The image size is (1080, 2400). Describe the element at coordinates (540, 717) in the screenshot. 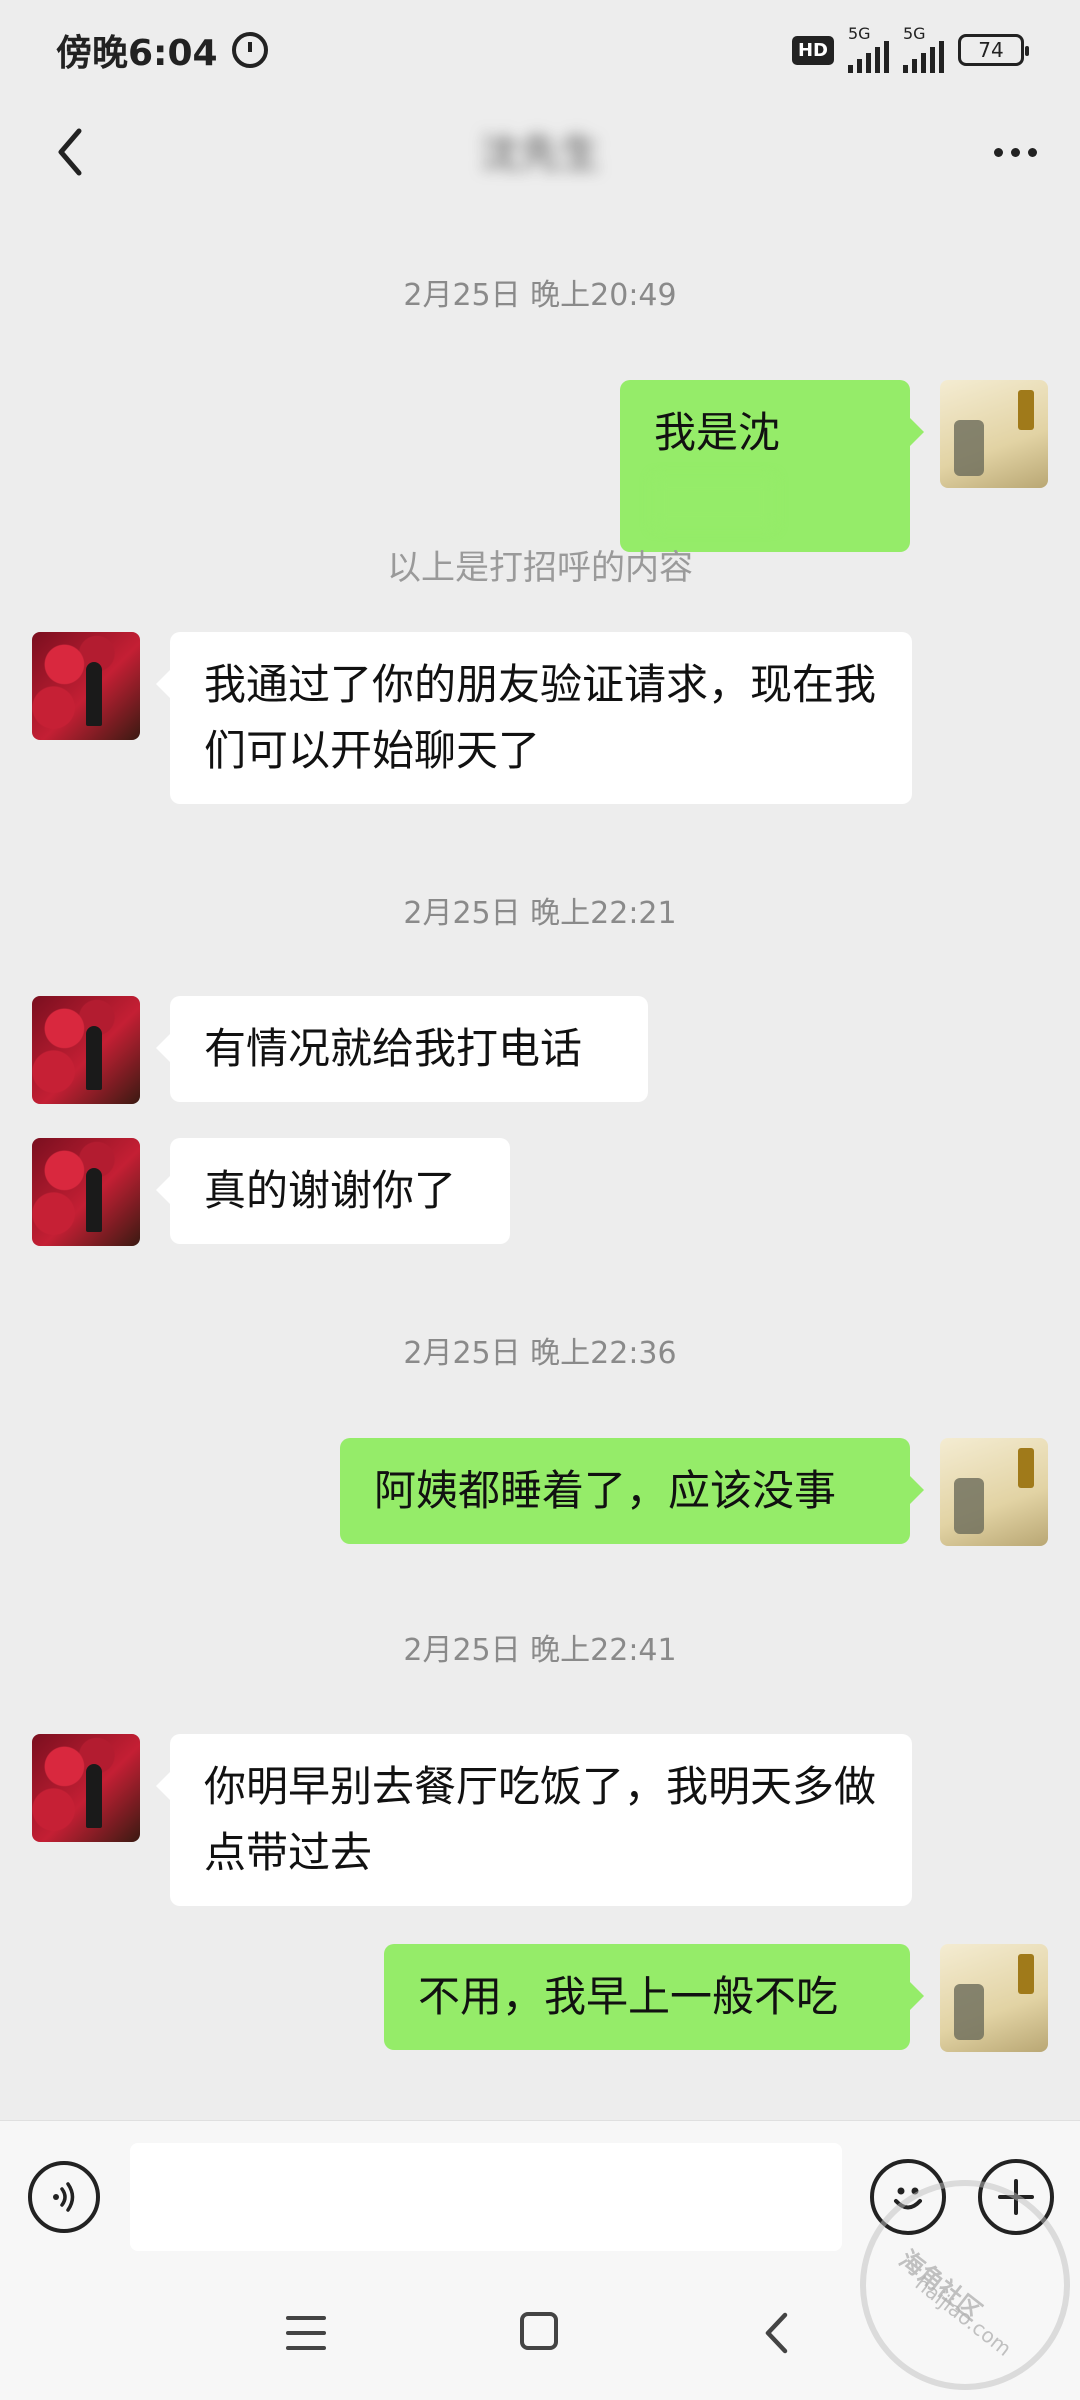

I see `message-text: 我通过了你的朋友验证请求，现在我们可以开始聊天了` at that location.